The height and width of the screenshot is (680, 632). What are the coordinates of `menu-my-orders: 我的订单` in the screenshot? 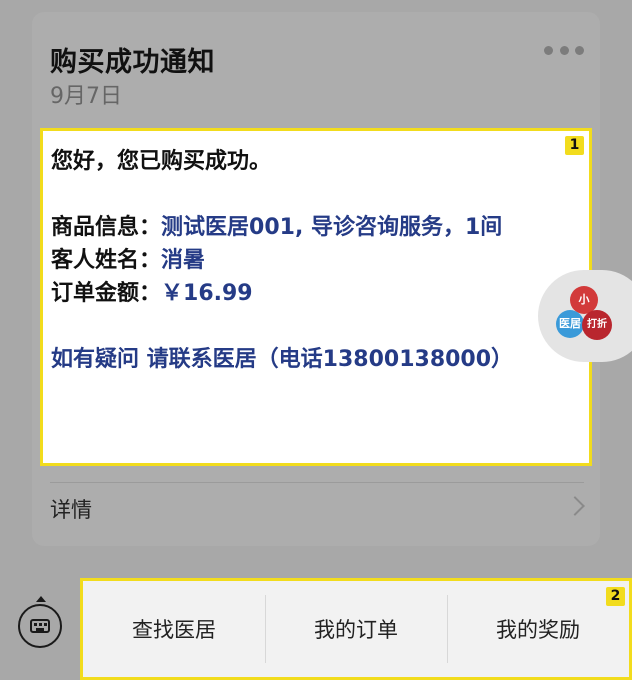 It's located at (356, 629).